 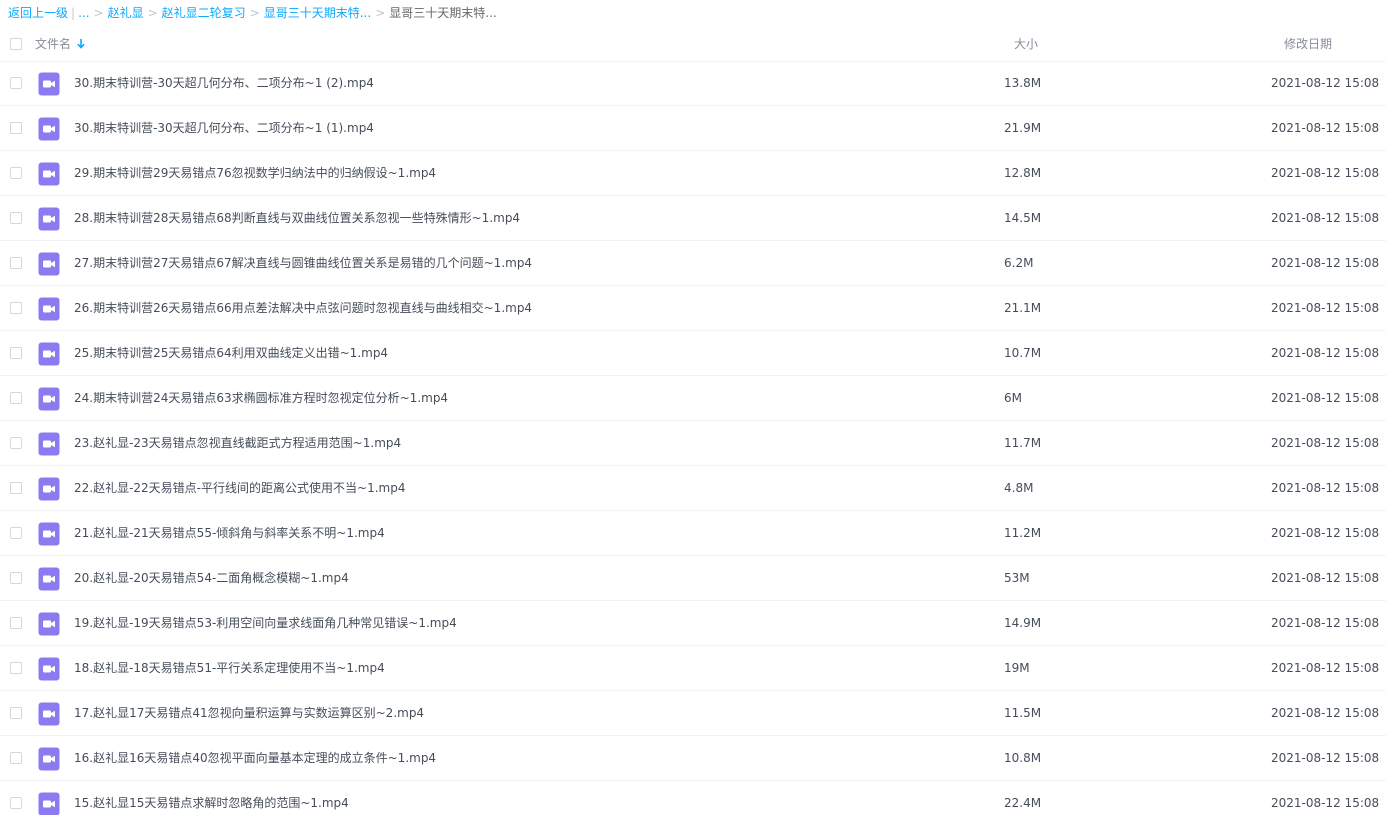 I want to click on breadcrumb-back-link: 返回上一级, so click(x=38, y=13).